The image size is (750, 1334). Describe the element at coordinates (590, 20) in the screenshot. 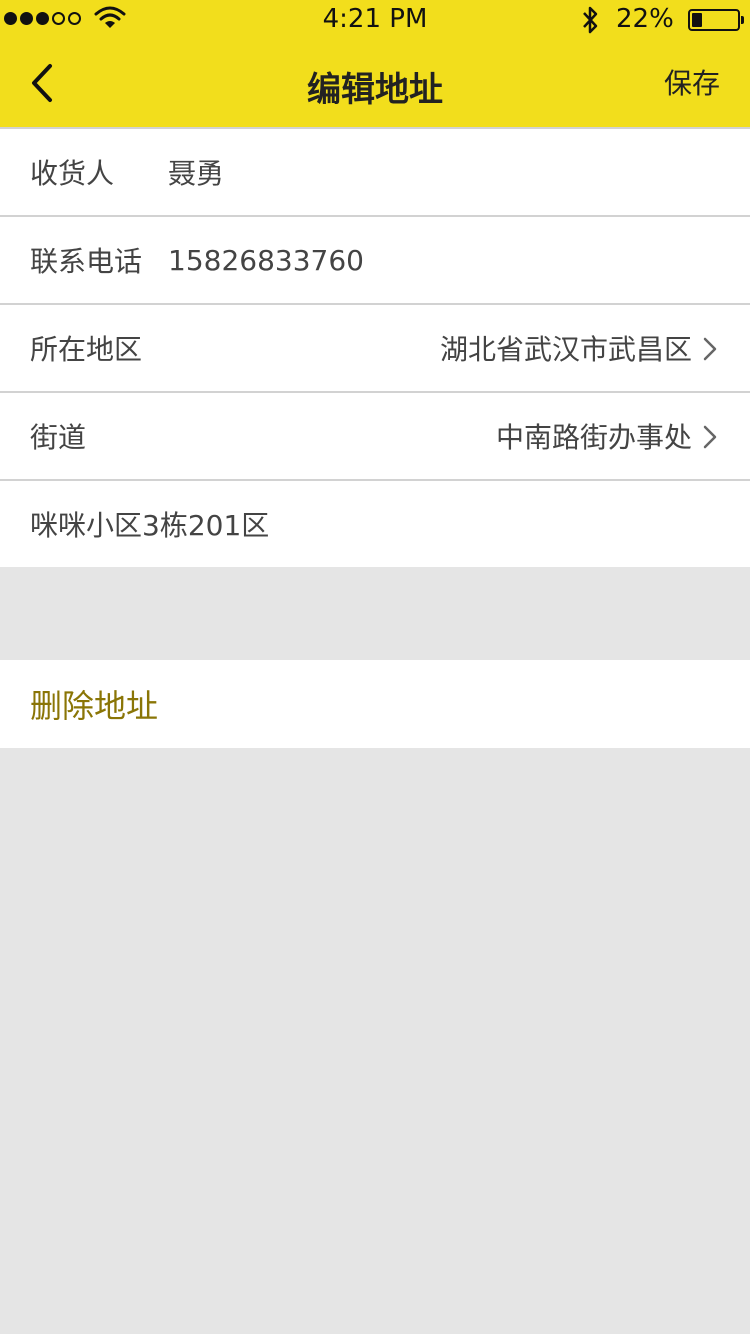

I see `bluetooth-icon` at that location.